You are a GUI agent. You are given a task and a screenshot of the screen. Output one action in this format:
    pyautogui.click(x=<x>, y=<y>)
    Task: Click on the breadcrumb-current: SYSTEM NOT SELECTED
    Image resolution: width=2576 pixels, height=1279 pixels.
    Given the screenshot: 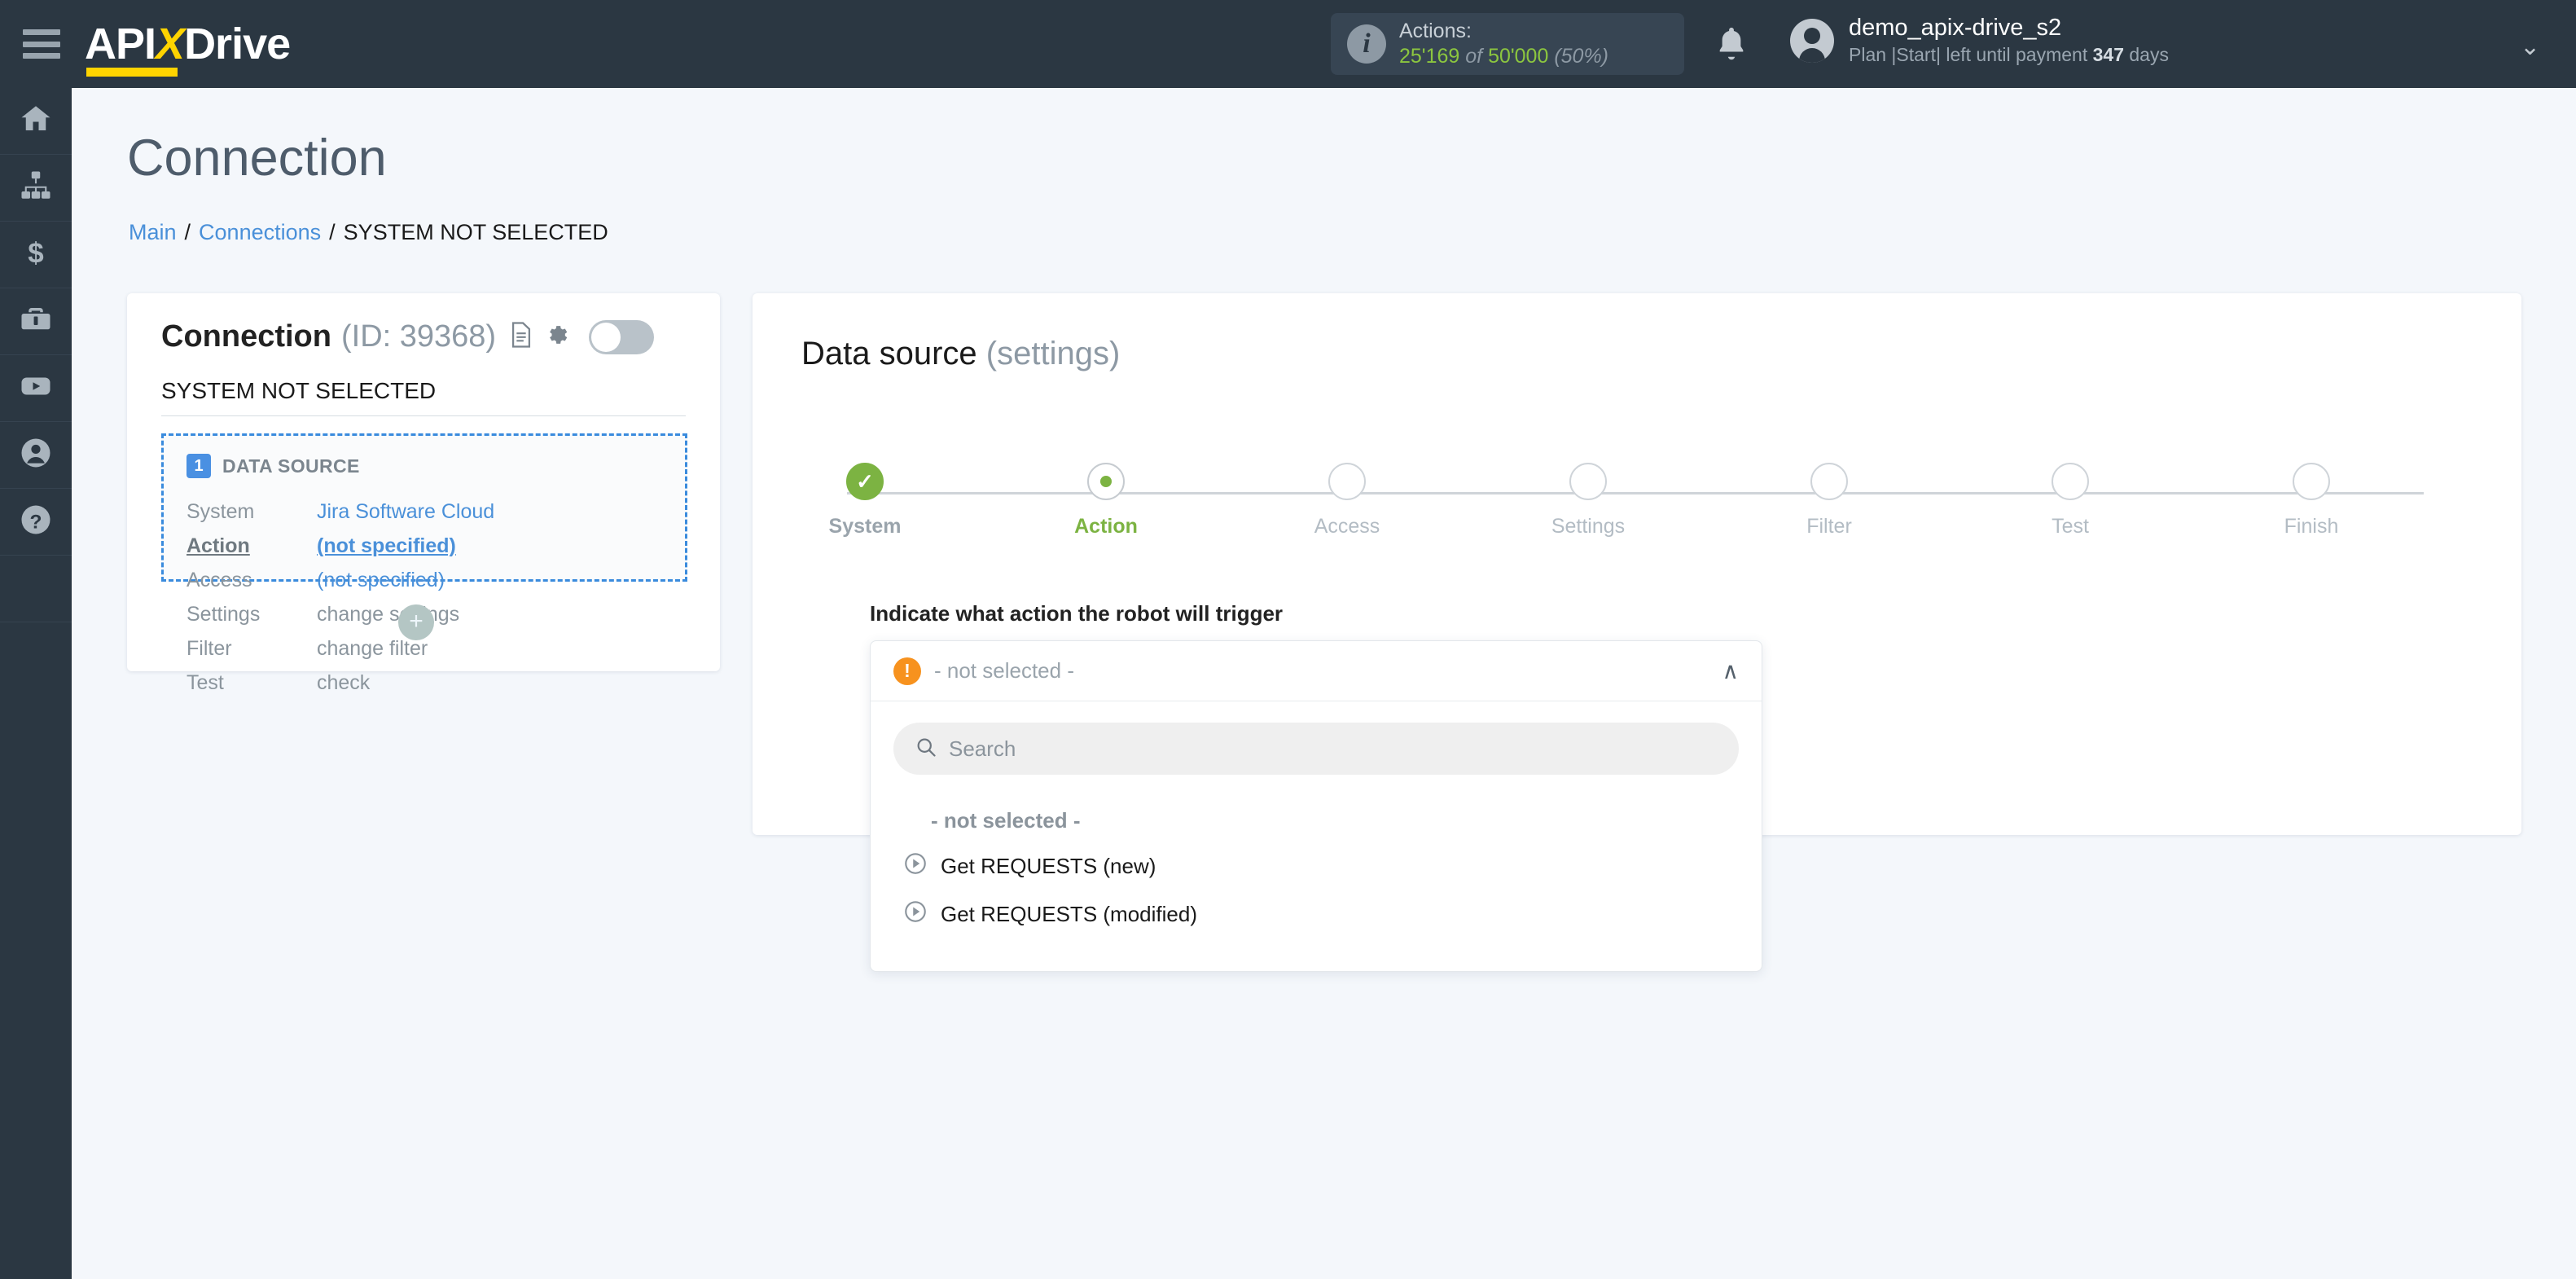 What is the action you would take?
    pyautogui.click(x=475, y=232)
    